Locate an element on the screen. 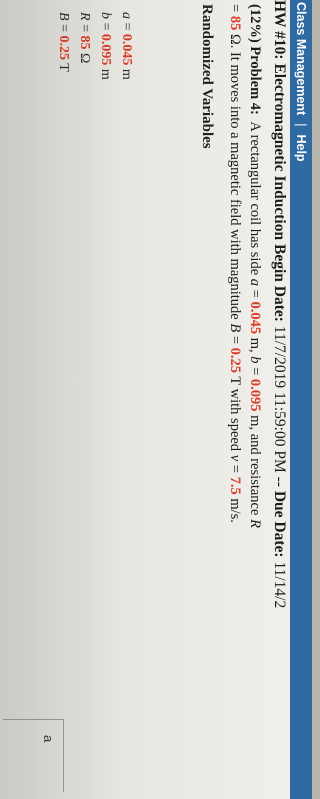 The width and height of the screenshot is (320, 799). begin-date-label: Begin Date: is located at coordinates (279, 282).